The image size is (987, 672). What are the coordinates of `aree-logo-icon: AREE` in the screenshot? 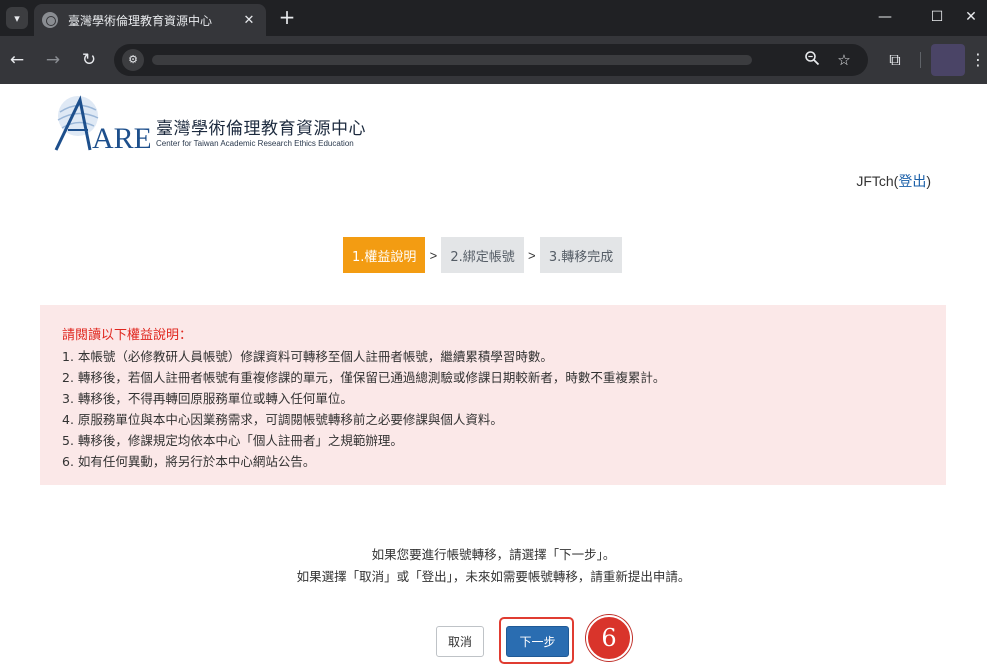 It's located at (102, 124).